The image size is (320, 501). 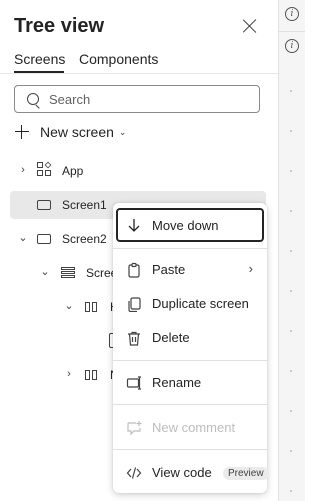 I want to click on menu-item-label: Move down, so click(x=185, y=225).